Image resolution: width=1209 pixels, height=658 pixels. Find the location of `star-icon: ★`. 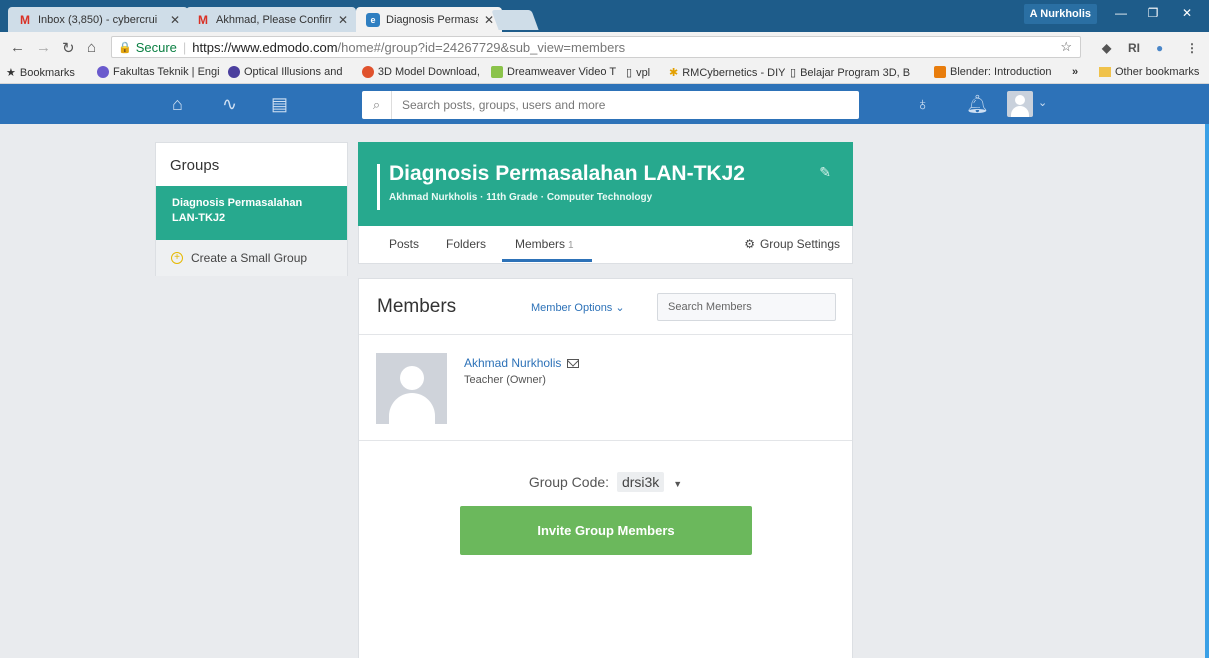

star-icon: ★ is located at coordinates (11, 73).